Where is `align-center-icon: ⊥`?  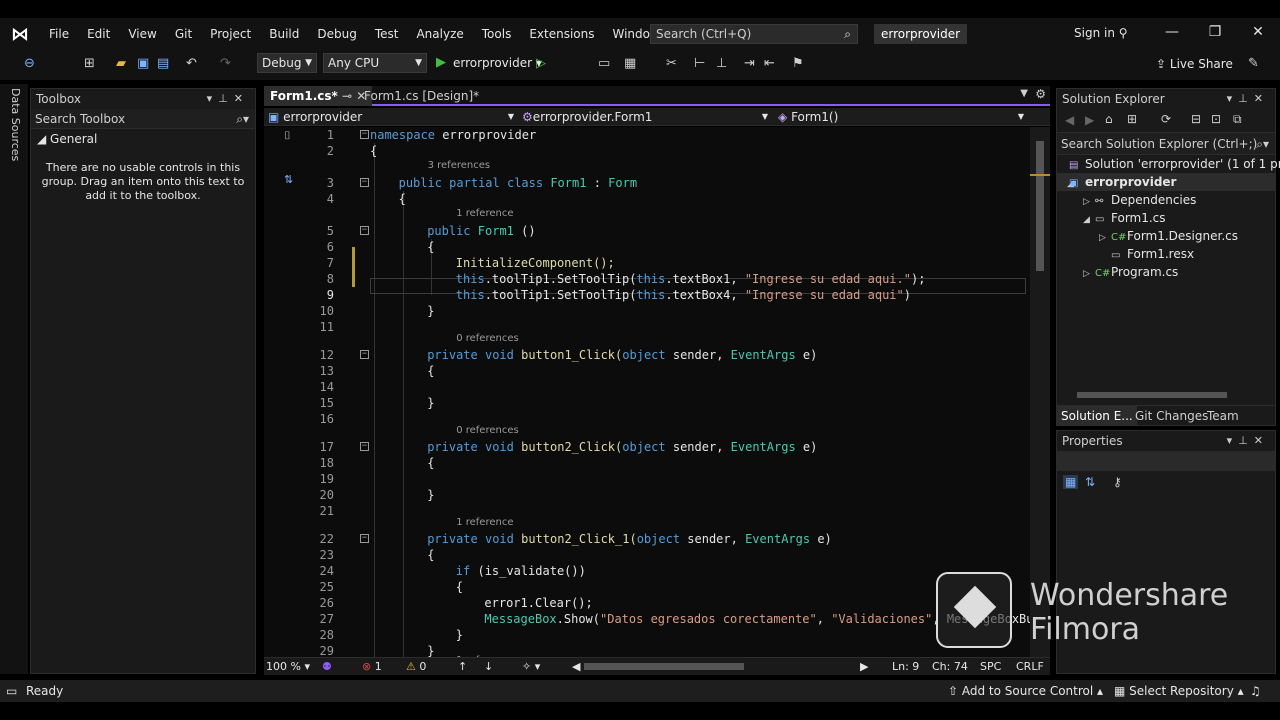
align-center-icon: ⊥ is located at coordinates (721, 63).